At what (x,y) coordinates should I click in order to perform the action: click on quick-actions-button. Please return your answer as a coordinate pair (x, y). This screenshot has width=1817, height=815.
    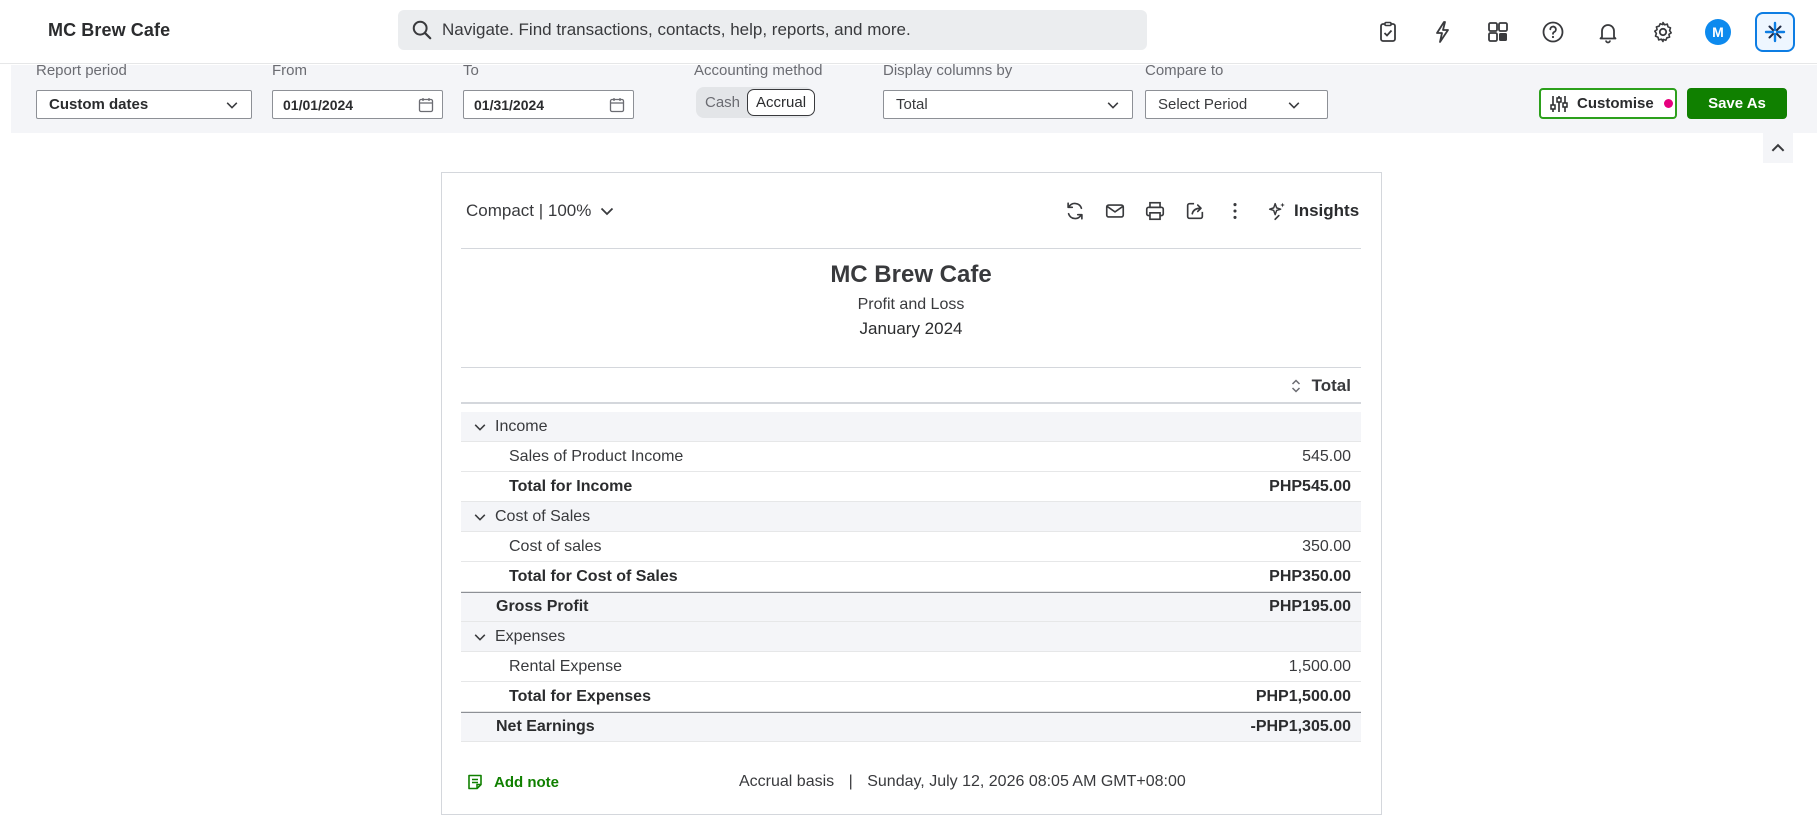
    Looking at the image, I should click on (1443, 32).